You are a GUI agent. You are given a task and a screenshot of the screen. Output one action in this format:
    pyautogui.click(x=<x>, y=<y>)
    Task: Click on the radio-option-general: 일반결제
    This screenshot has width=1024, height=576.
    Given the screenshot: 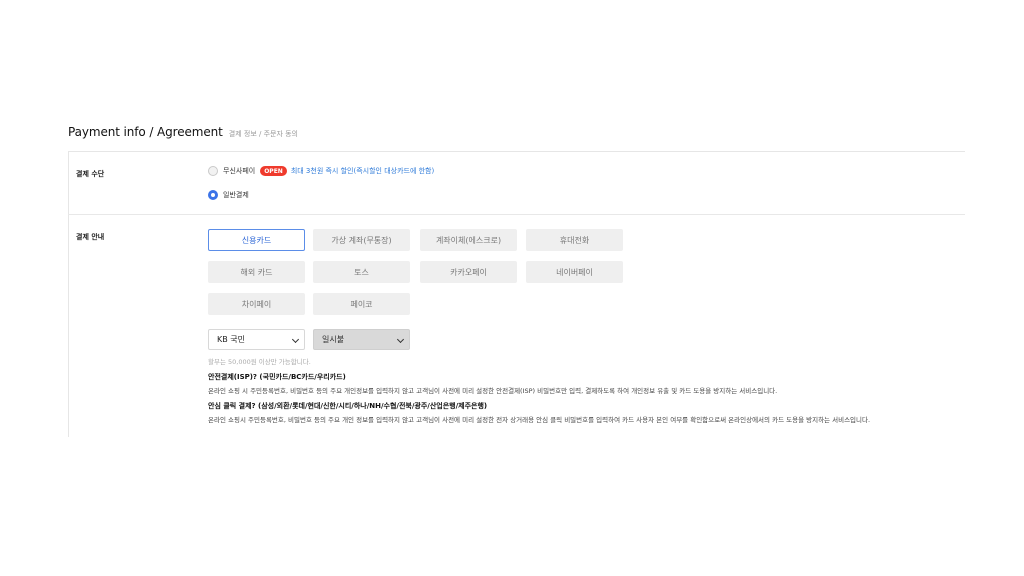 What is the action you would take?
    pyautogui.click(x=228, y=195)
    